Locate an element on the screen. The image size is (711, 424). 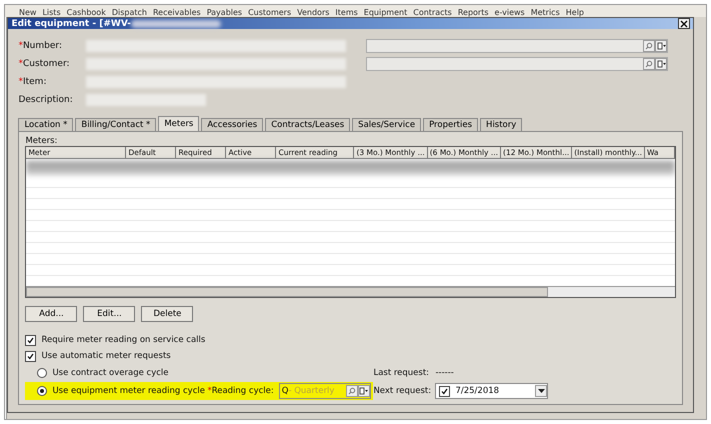
tab: Contracts/Leases is located at coordinates (307, 124).